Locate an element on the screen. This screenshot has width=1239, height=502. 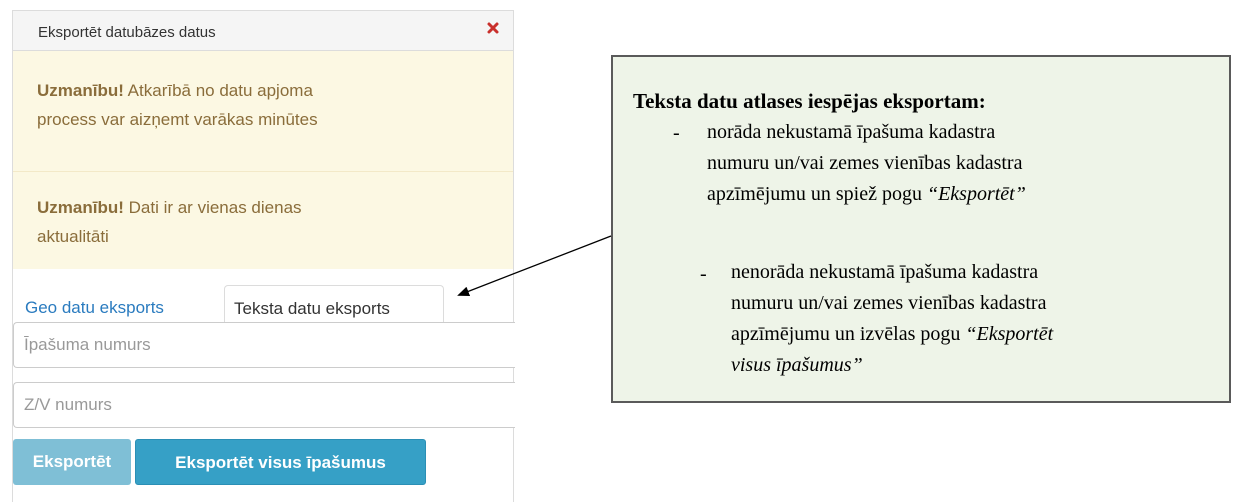
callout-line: norāda nekustamā īpašuma kadastra is located at coordinates (851, 132).